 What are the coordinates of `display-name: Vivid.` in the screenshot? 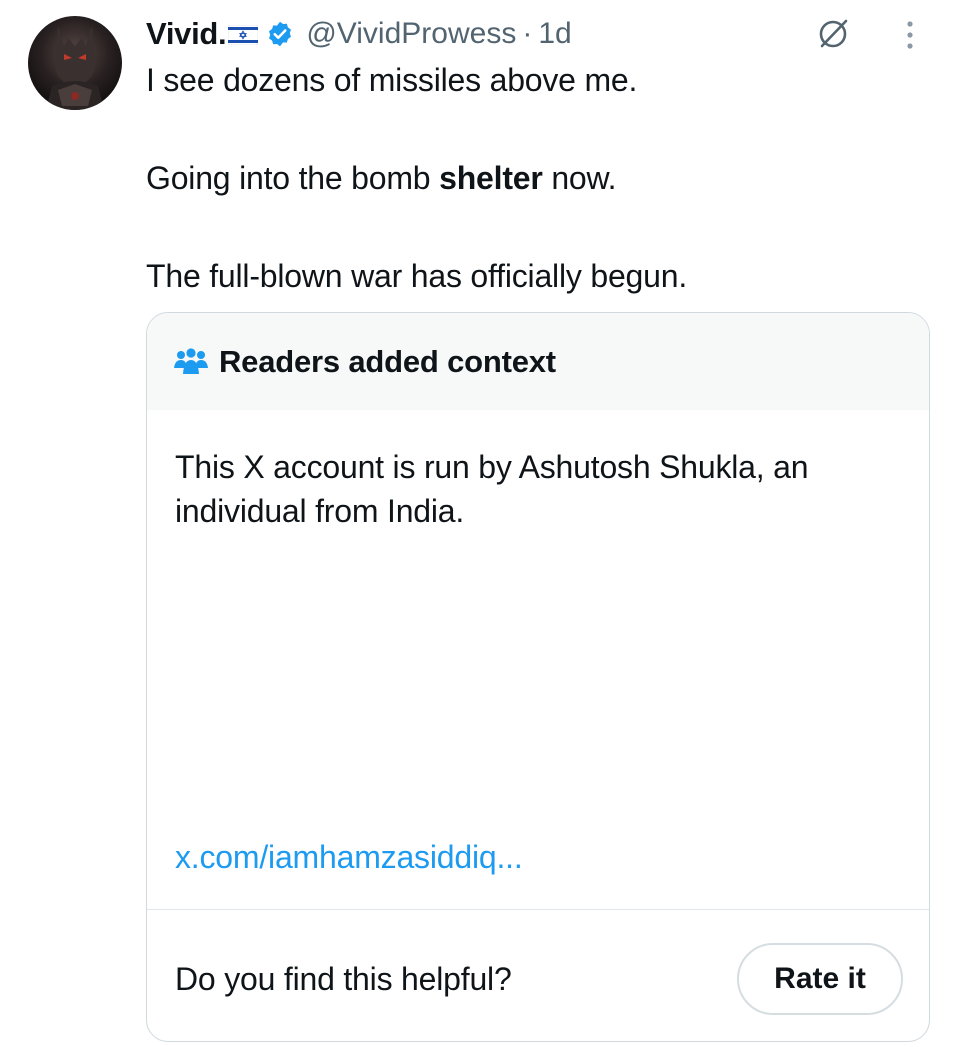 It's located at (186, 34).